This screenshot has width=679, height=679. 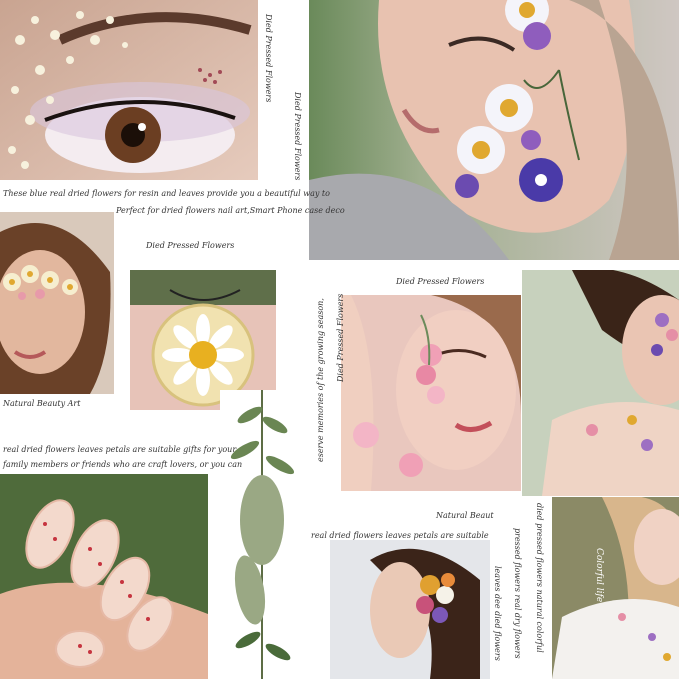 I want to click on fern-leaves-photo, so click(x=262, y=534).